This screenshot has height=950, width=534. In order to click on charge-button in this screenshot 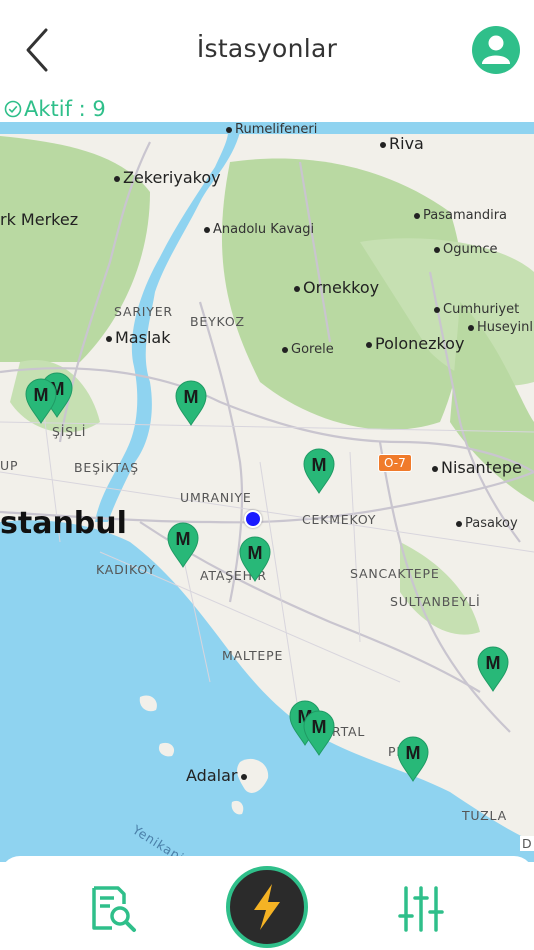, I will do `click(267, 907)`.